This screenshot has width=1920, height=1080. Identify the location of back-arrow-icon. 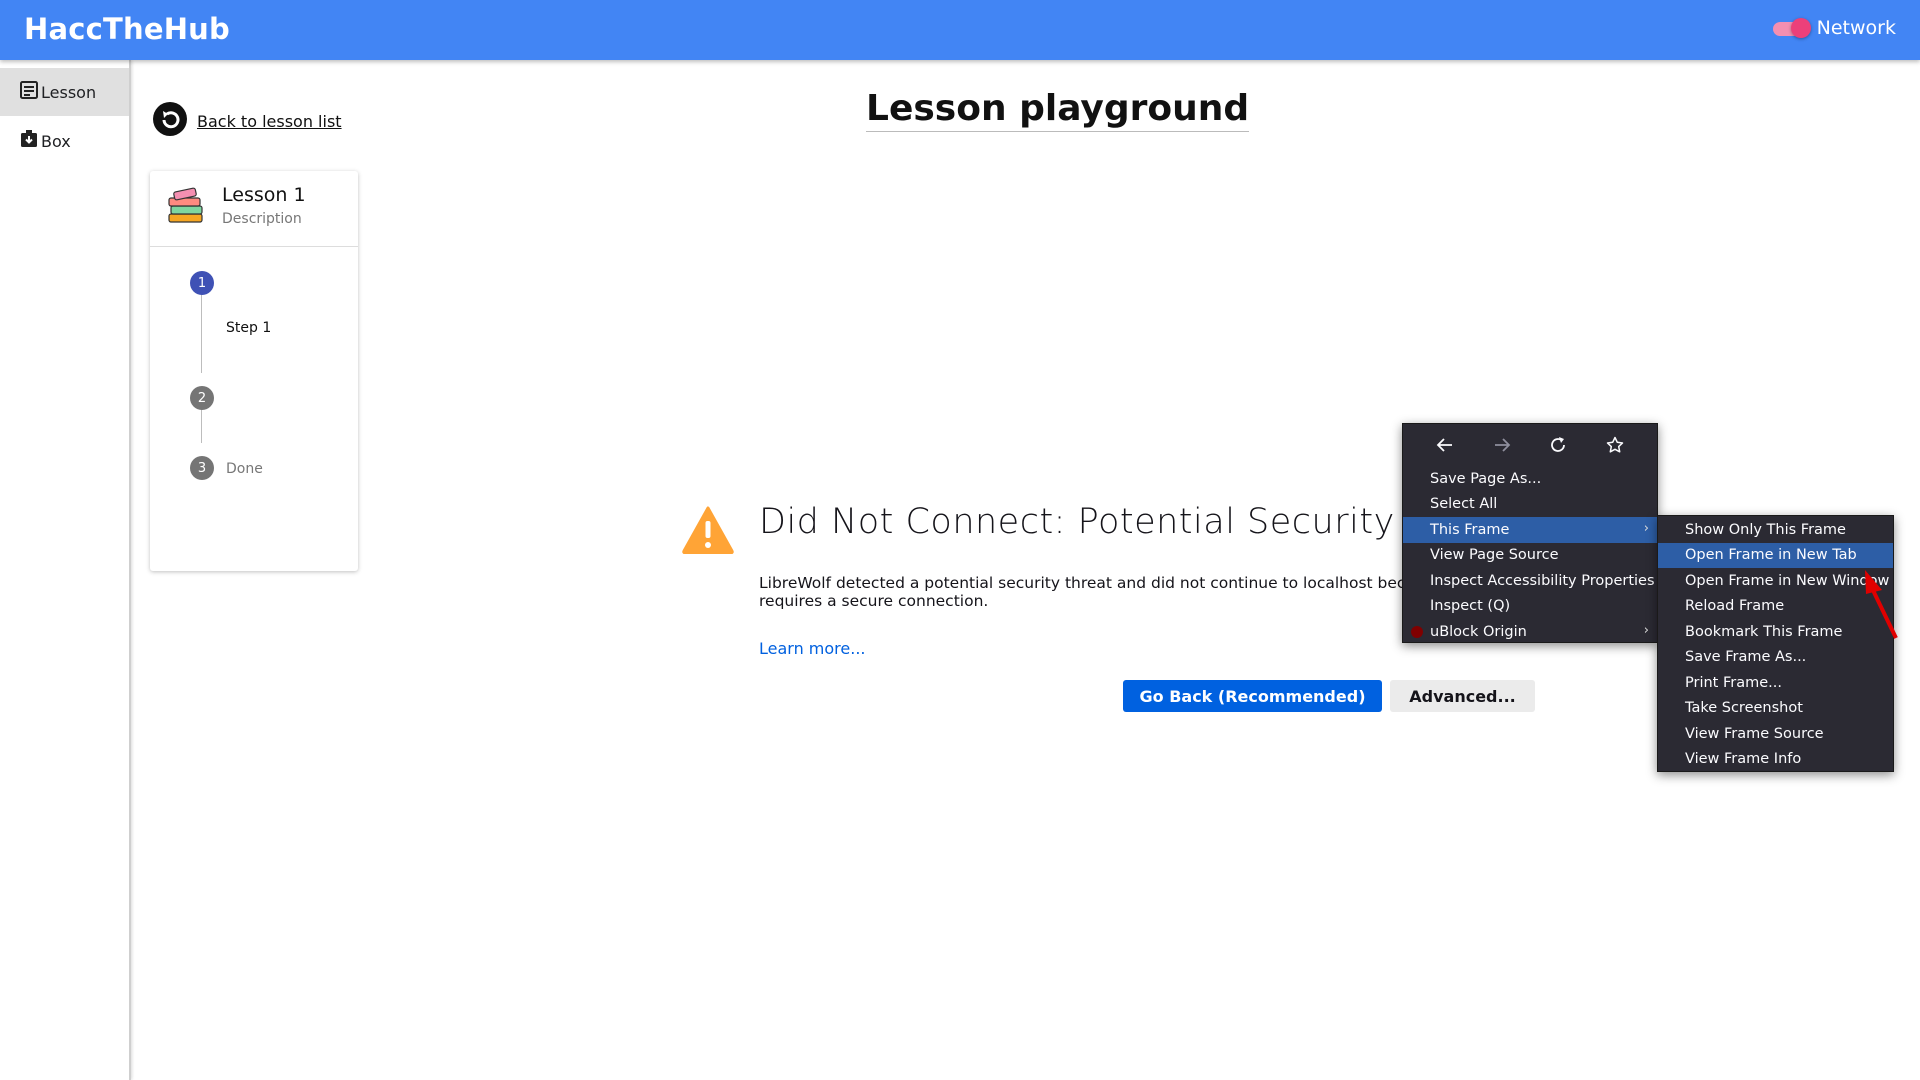
(1445, 445).